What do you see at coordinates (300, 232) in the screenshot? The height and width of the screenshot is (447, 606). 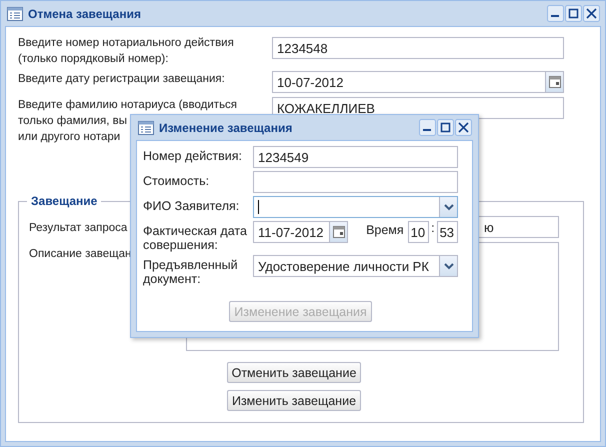 I see `date-field: 11-07-2012` at bounding box center [300, 232].